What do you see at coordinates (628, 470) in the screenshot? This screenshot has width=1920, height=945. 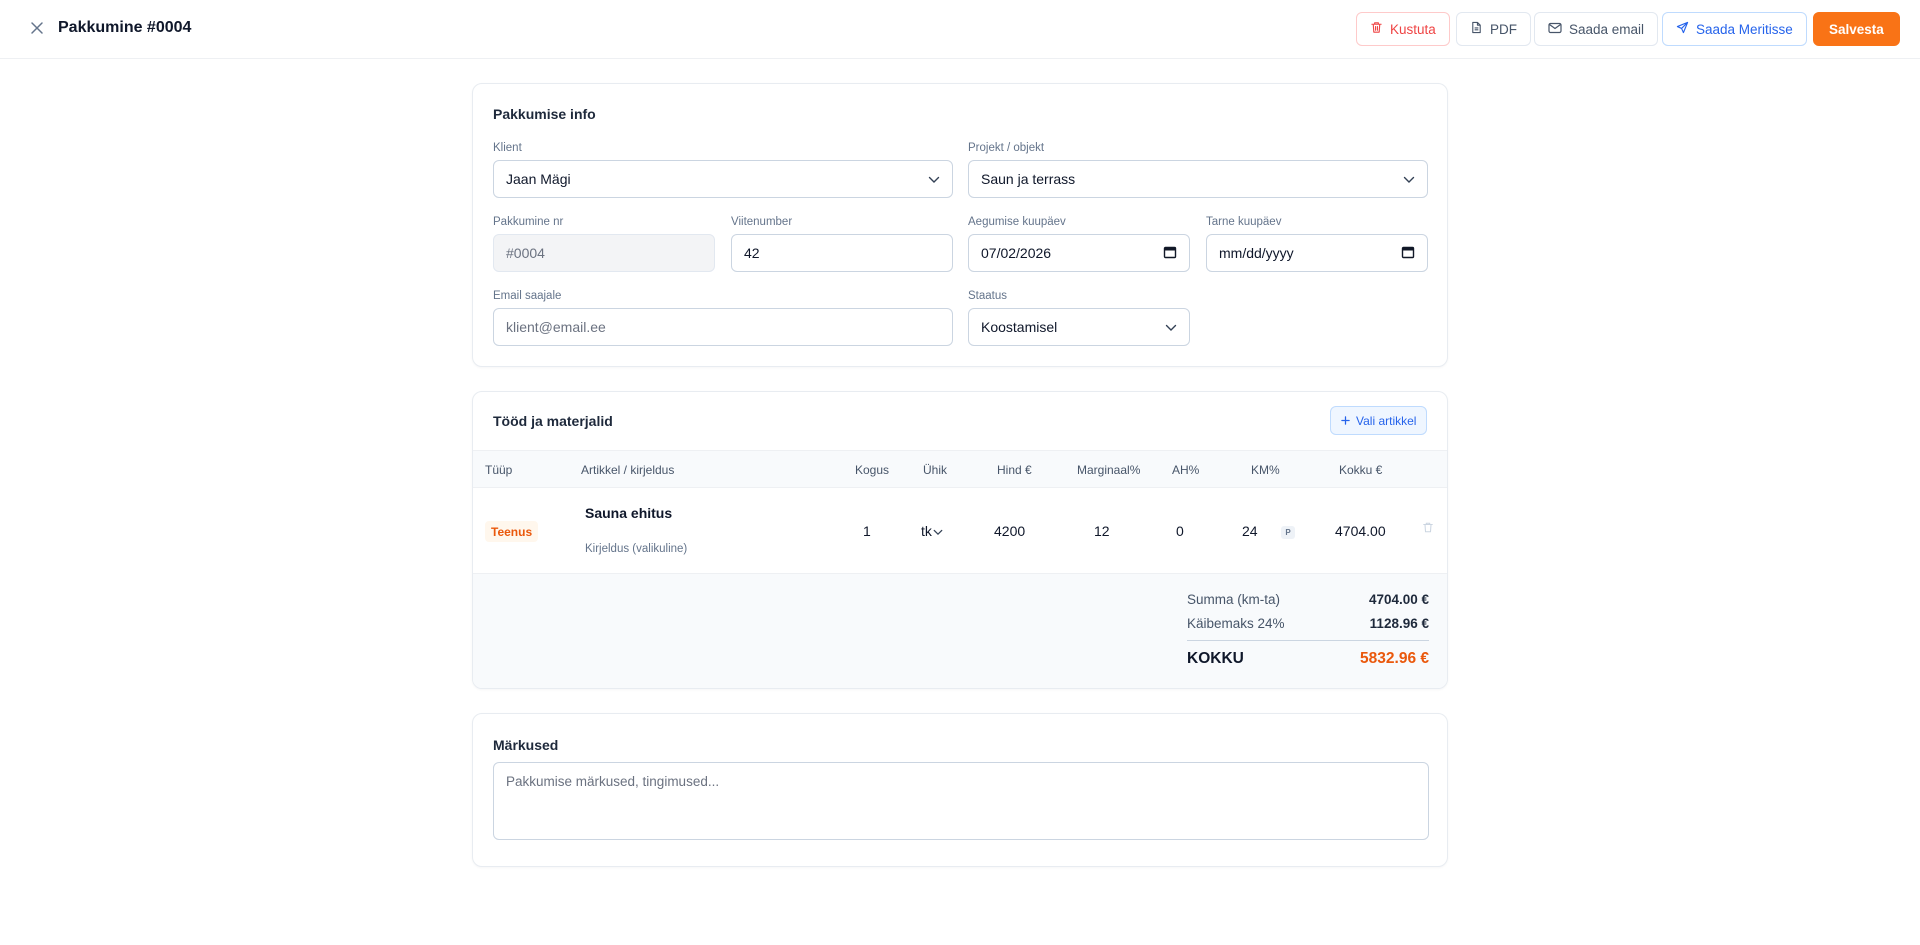 I see `col-article: Artikkel / kirjeldus` at bounding box center [628, 470].